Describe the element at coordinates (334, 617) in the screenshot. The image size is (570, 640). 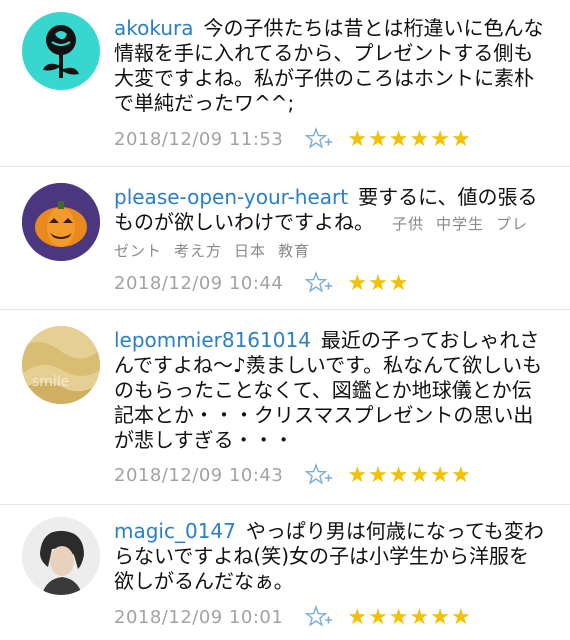
I see `comment-meta: 2018/12/09 10:01 ★★★★★★` at that location.